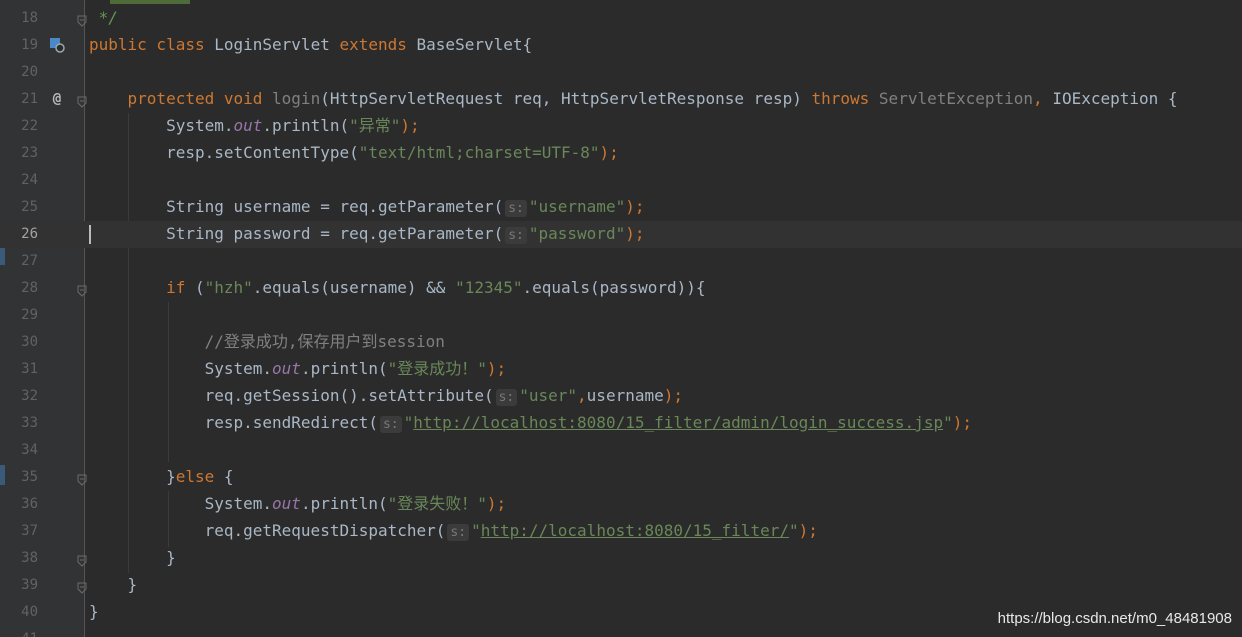  I want to click on code-token: req.getSession().setAttribute(, so click(291, 395).